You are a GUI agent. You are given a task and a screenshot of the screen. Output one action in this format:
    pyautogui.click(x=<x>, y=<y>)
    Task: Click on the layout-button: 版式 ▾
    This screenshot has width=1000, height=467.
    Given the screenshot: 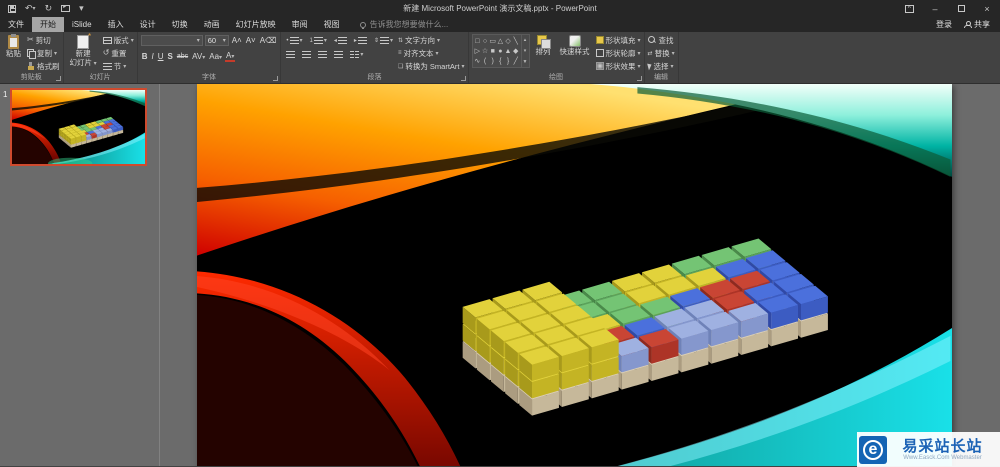 What is the action you would take?
    pyautogui.click(x=118, y=40)
    